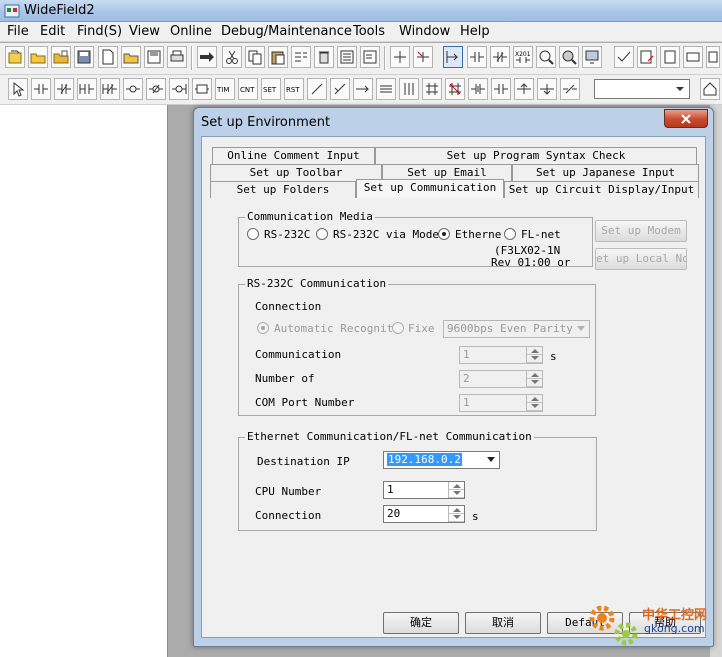  What do you see at coordinates (110, 89) in the screenshot?
I see `contact-or-nc-icon` at bounding box center [110, 89].